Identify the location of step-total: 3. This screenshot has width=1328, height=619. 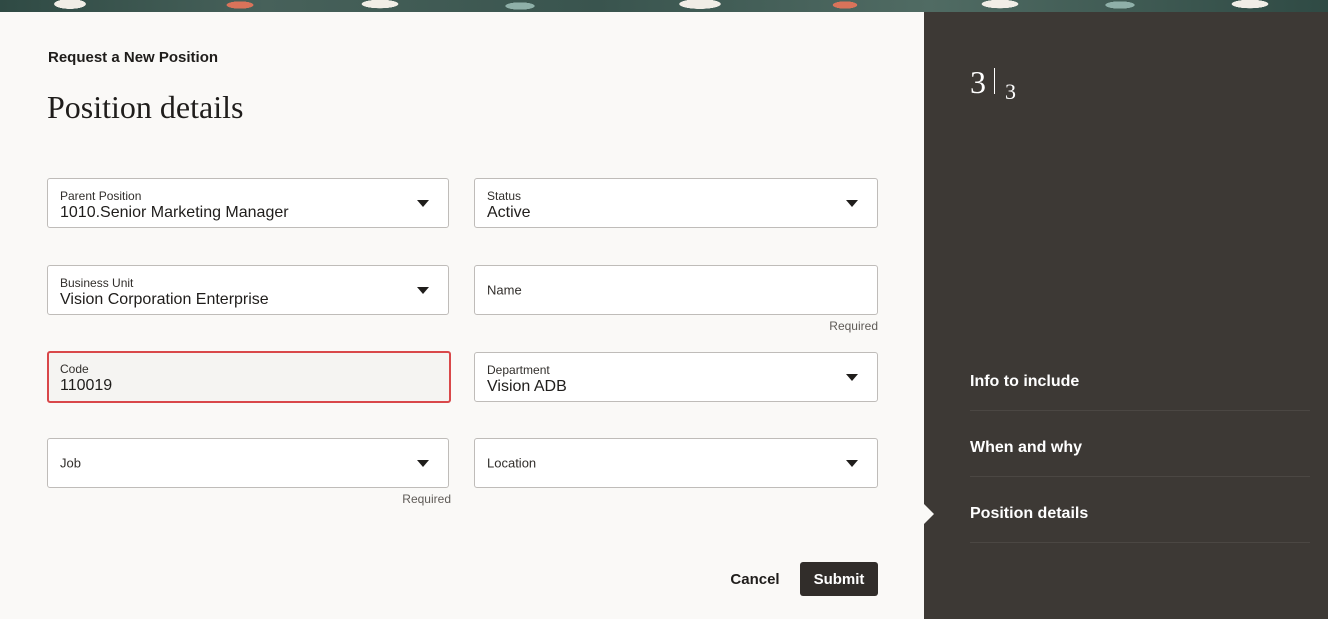
(1010, 91).